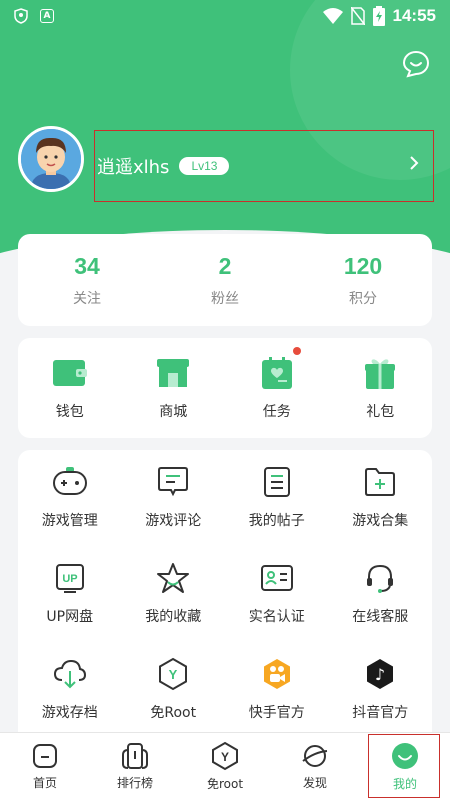  I want to click on menu-item-label: 我的收藏, so click(173, 617).